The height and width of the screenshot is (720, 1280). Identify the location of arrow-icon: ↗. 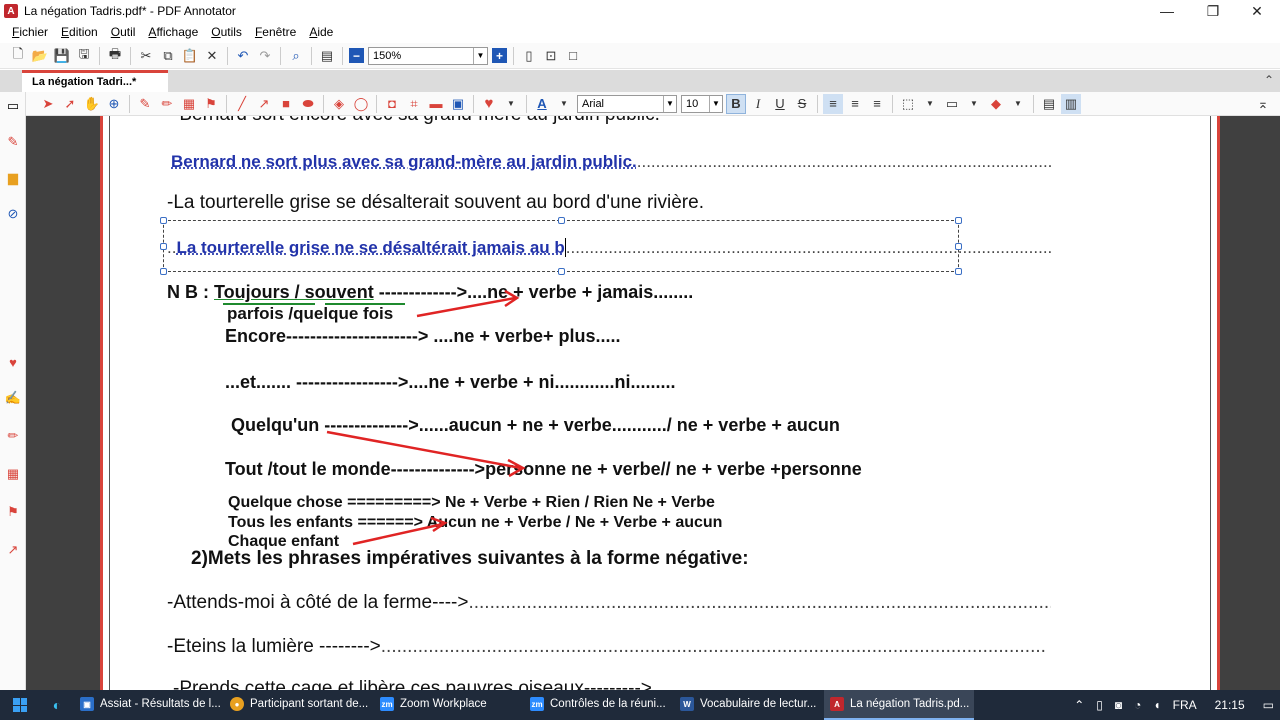
(13, 550).